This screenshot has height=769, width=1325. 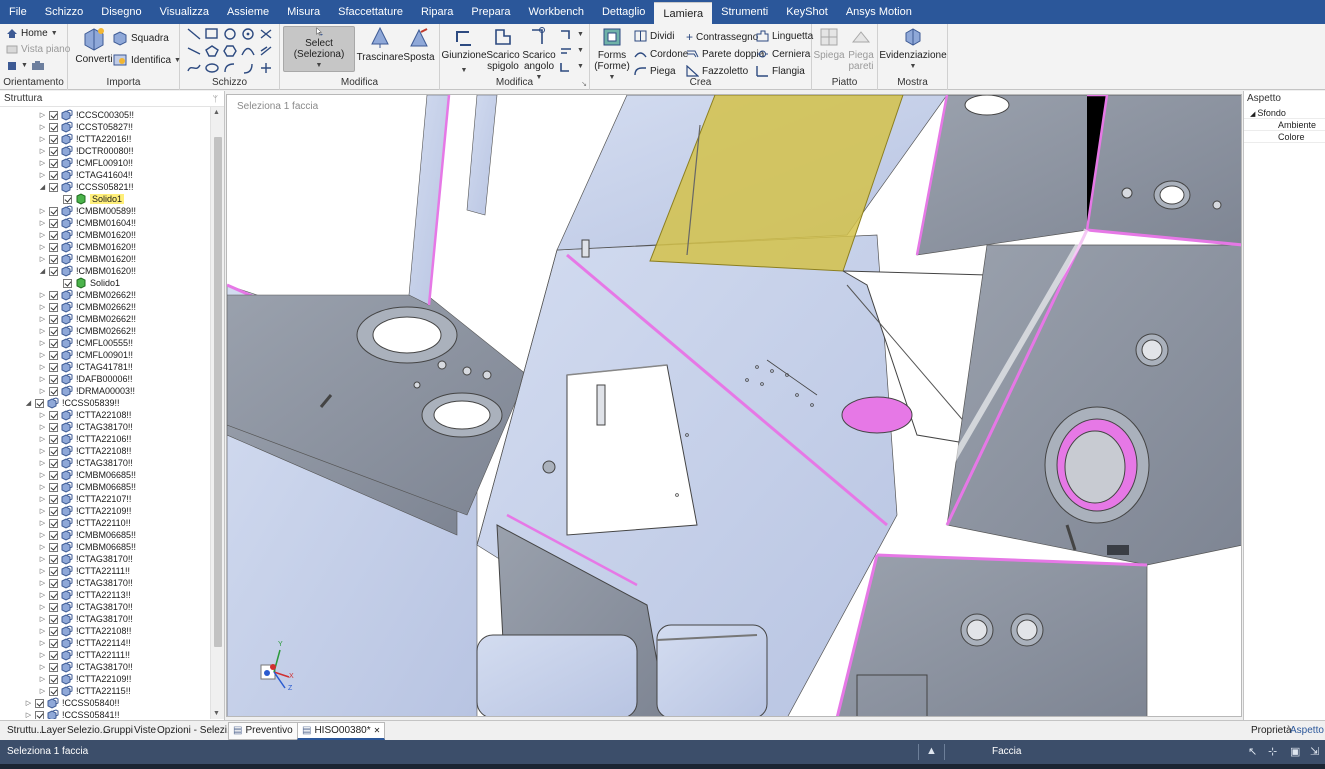 I want to click on evidenziazione-button: Evidenziazione ▼, so click(x=913, y=49).